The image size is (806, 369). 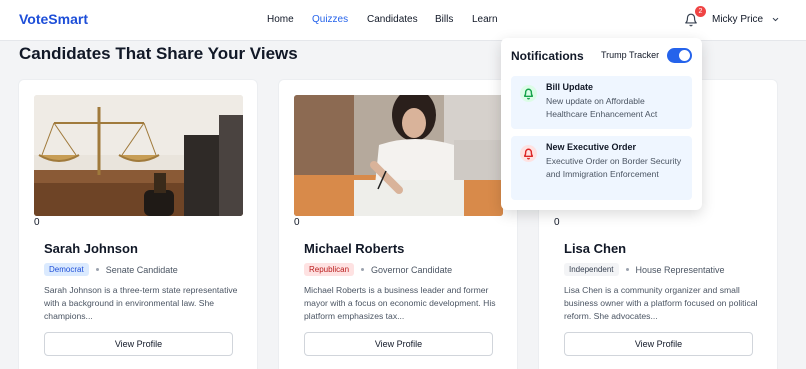 What do you see at coordinates (289, 19) in the screenshot?
I see `nav-item-home: Home` at bounding box center [289, 19].